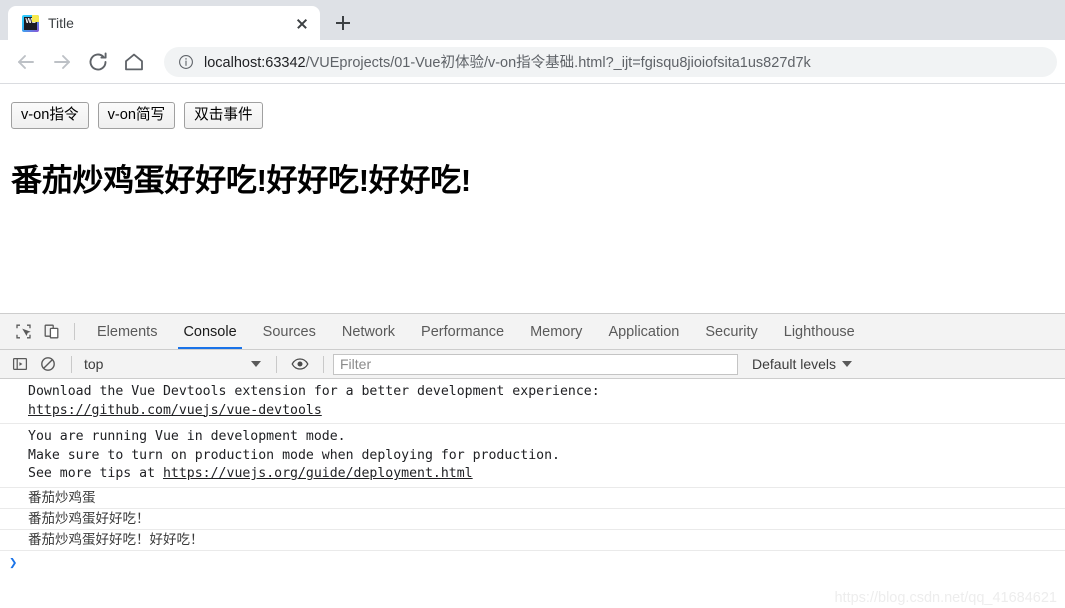 The image size is (1065, 608). Describe the element at coordinates (368, 331) in the screenshot. I see `tab-network: Network` at that location.